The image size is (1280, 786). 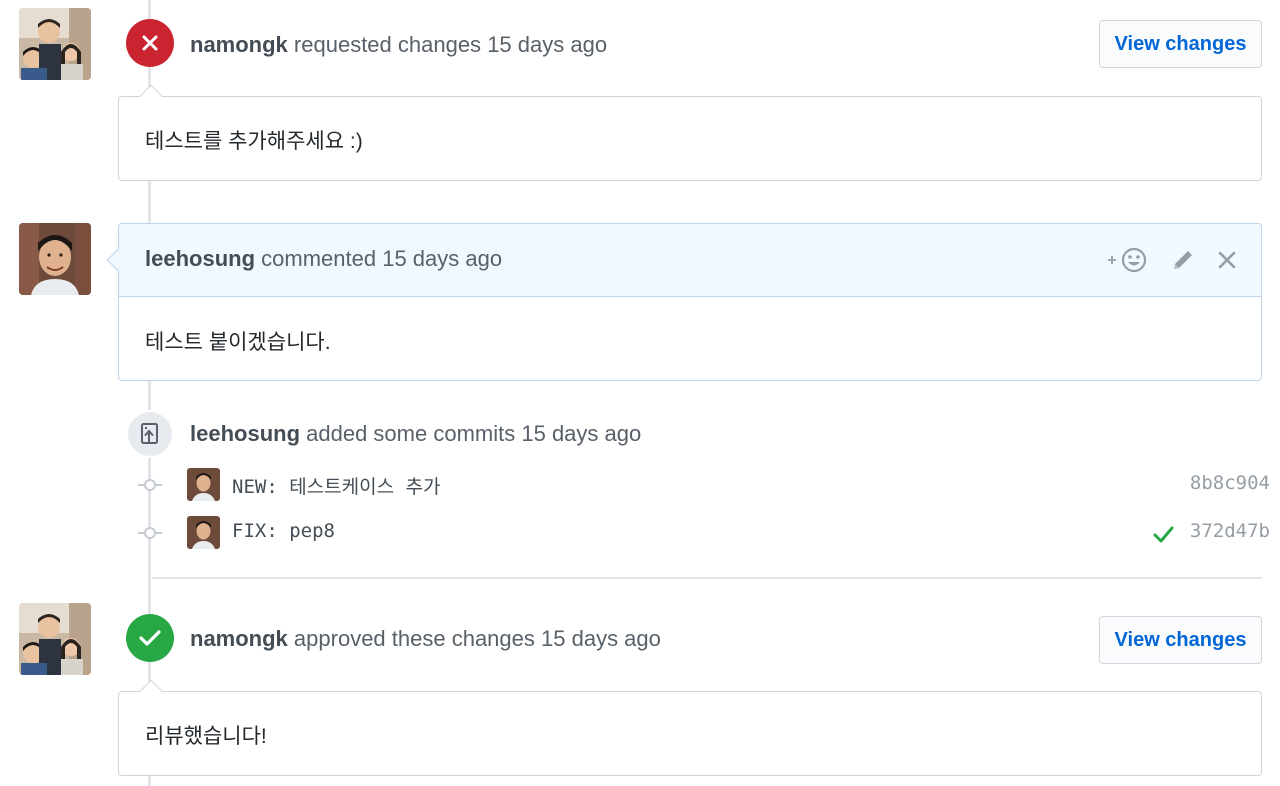 I want to click on view-changes-button-2: View changes, so click(x=1180, y=640).